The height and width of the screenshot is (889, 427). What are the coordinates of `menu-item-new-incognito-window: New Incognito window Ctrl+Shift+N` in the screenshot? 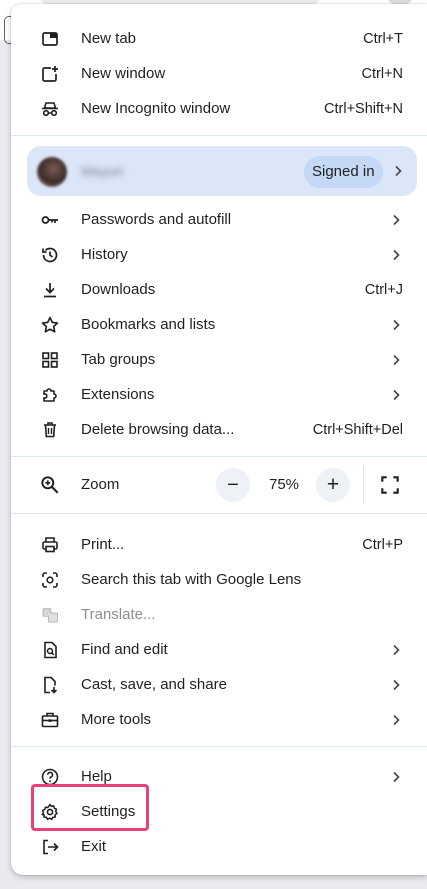 It's located at (219, 108).